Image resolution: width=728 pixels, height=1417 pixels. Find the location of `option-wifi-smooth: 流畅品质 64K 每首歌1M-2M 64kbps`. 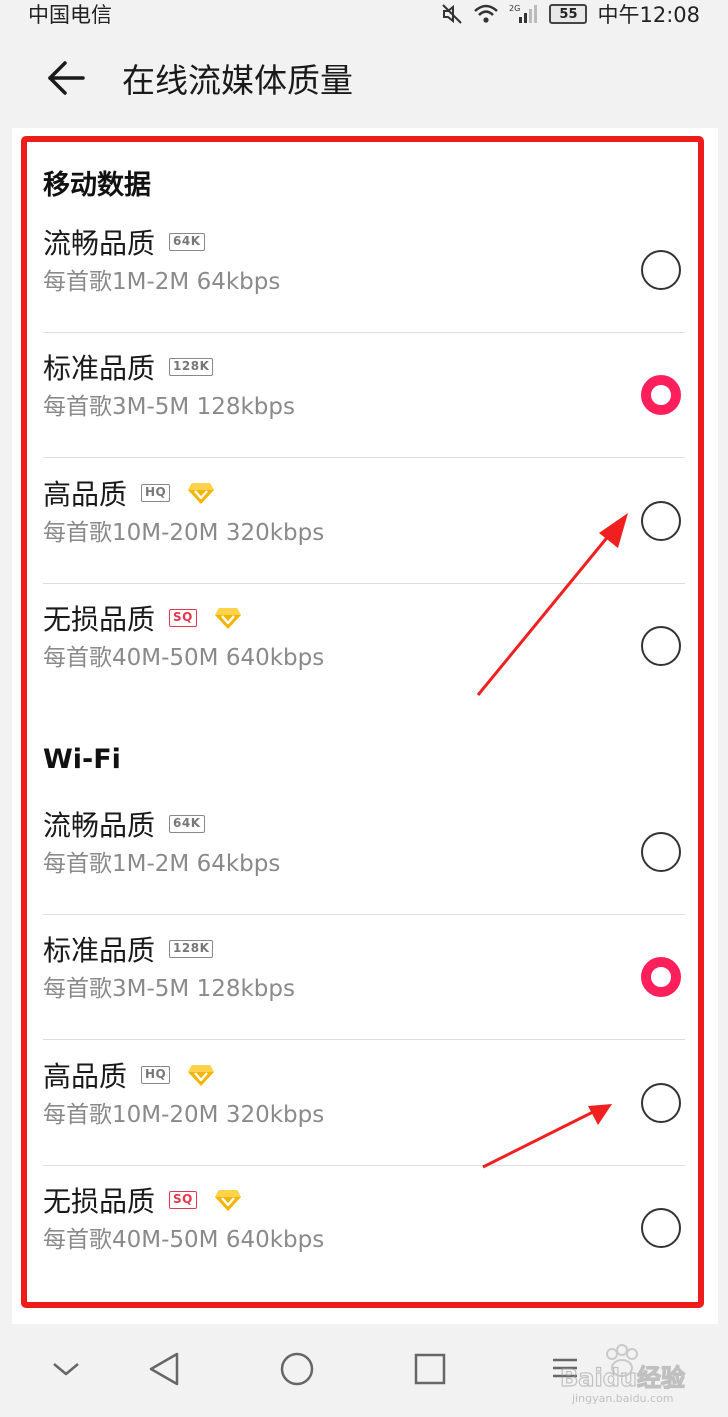

option-wifi-smooth: 流畅品质 64K 每首歌1M-2M 64kbps is located at coordinates (364, 852).